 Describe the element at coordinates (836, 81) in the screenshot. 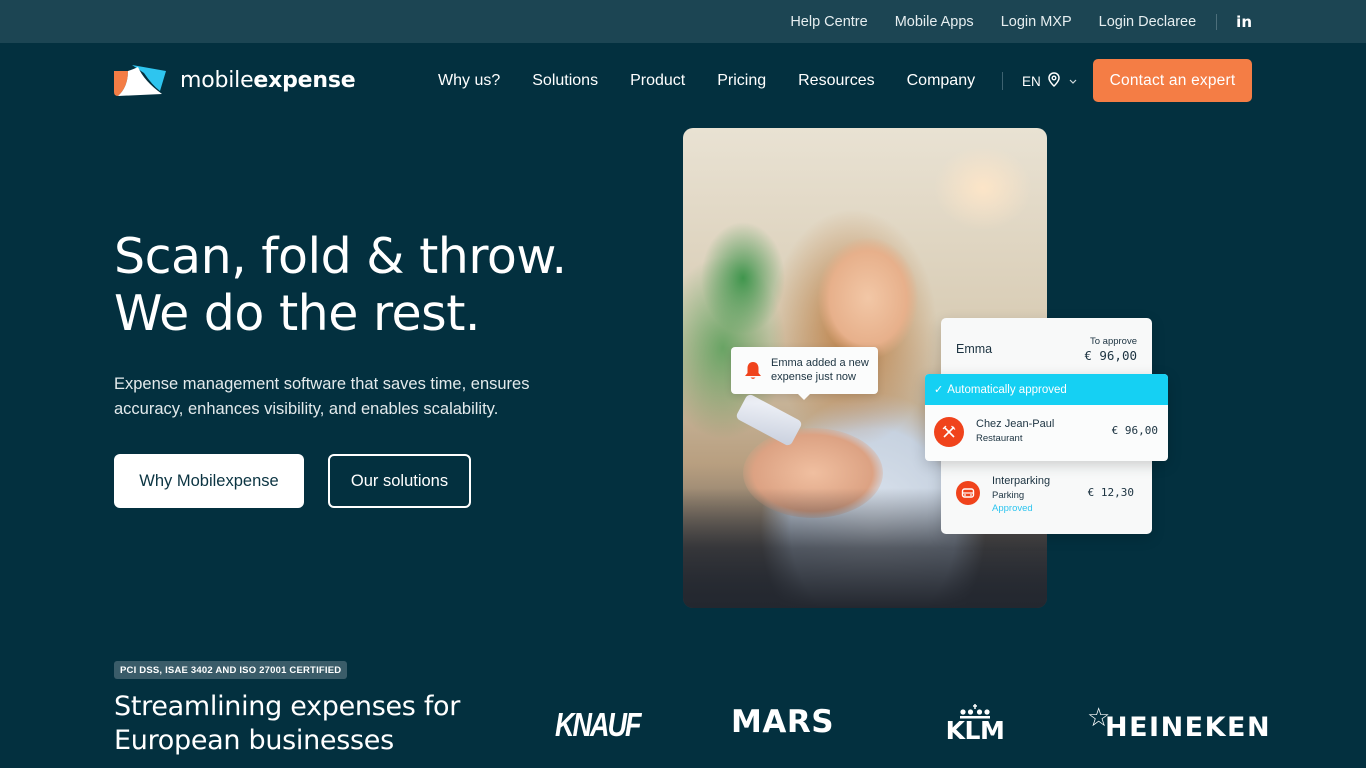

I see `nav-item-resources: Resources` at that location.